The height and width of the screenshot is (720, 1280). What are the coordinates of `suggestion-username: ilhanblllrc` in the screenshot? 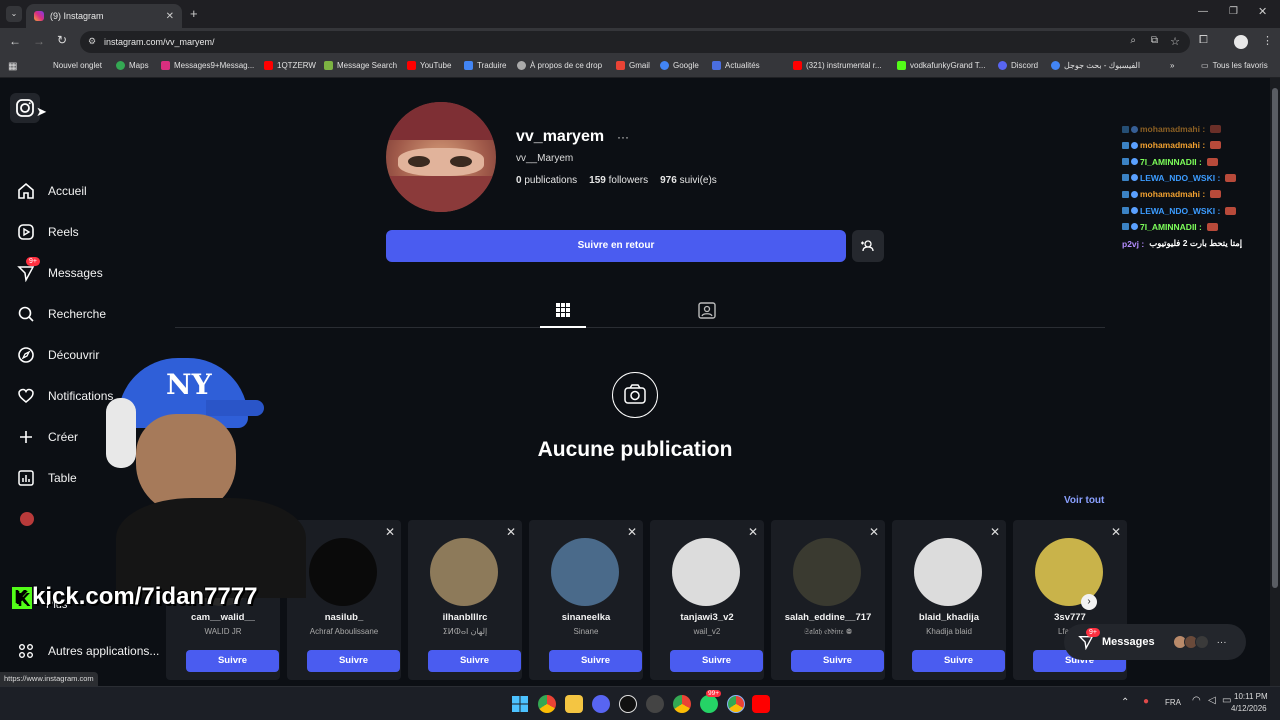 It's located at (465, 617).